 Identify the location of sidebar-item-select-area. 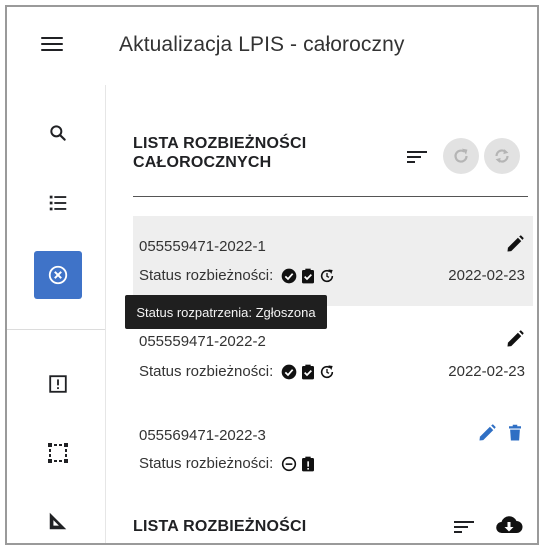
(58, 453).